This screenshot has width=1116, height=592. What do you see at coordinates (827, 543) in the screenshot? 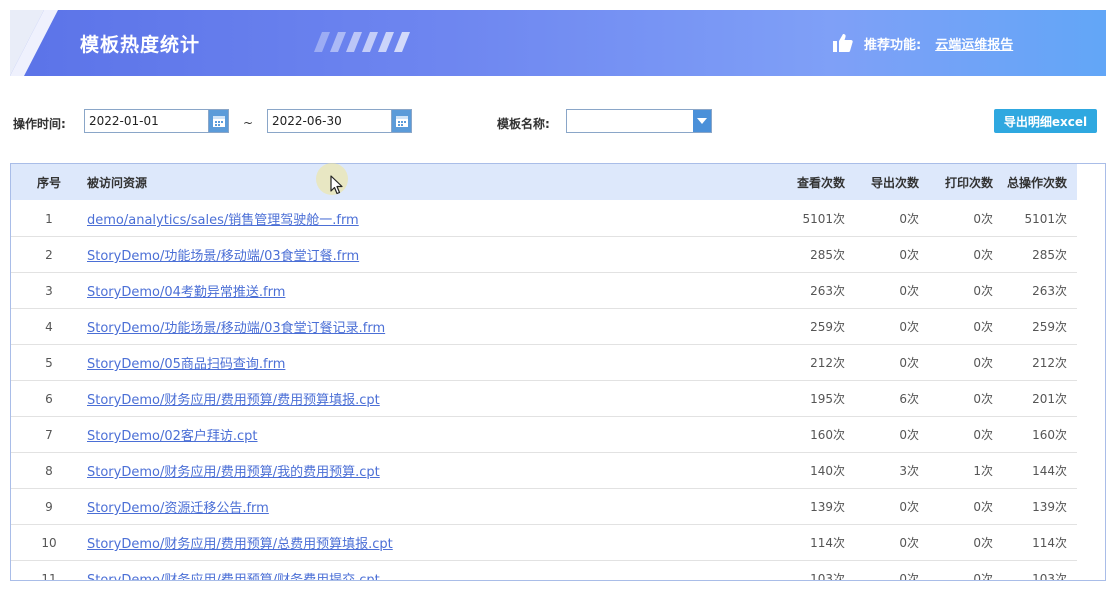
I see `row-views: 114次` at bounding box center [827, 543].